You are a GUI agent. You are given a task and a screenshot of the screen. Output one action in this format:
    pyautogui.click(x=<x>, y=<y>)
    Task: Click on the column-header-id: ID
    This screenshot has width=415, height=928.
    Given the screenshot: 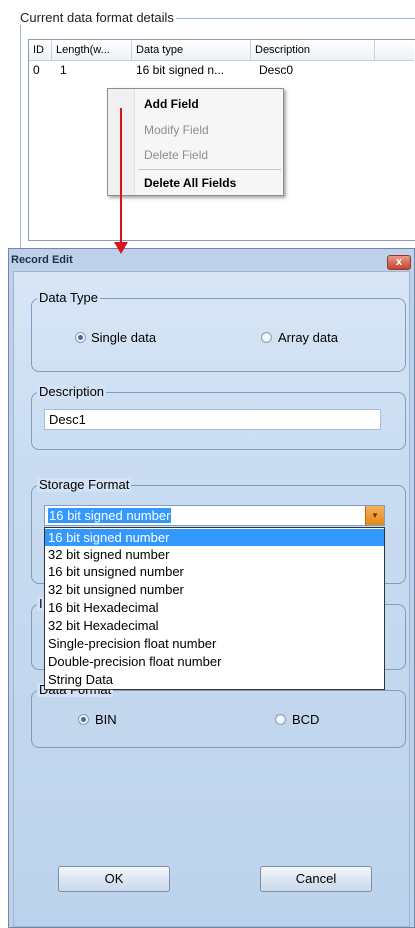 What is the action you would take?
    pyautogui.click(x=40, y=50)
    